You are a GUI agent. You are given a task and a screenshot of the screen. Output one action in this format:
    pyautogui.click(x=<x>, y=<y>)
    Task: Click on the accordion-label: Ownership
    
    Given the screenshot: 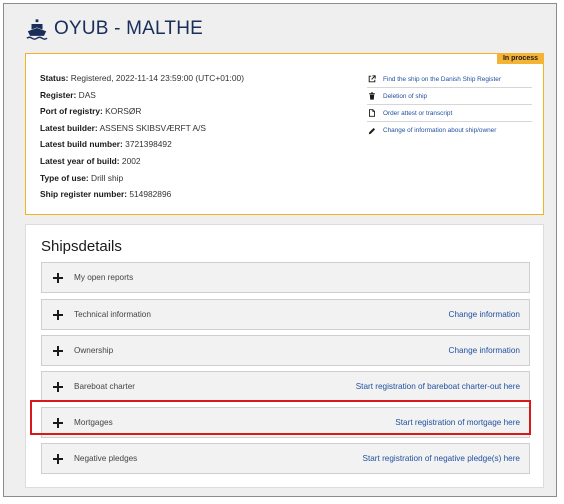 What is the action you would take?
    pyautogui.click(x=94, y=350)
    